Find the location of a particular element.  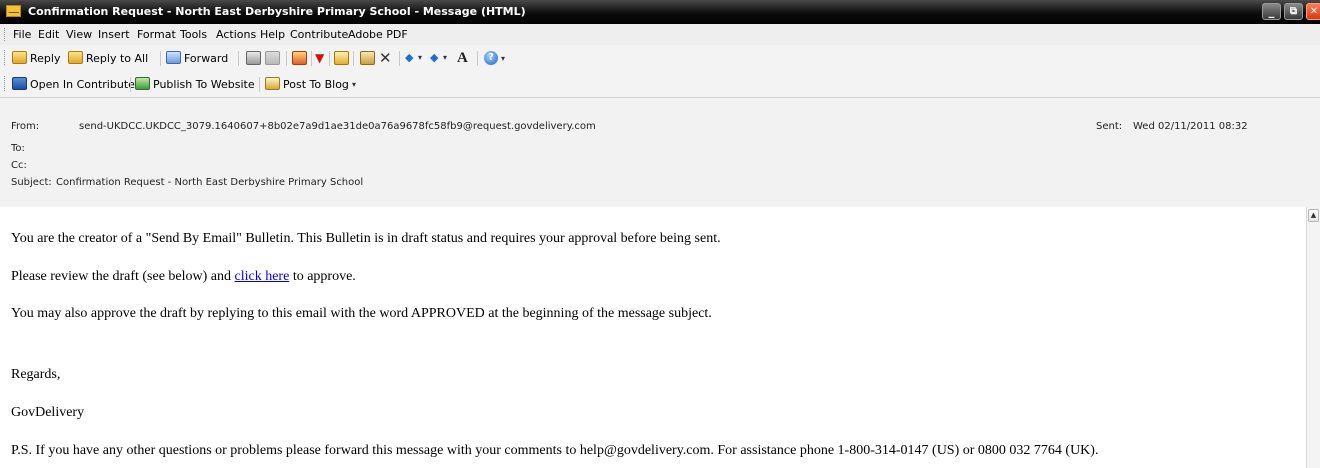

sent-value: Wed 02/11/2011 08:32 is located at coordinates (1190, 126).